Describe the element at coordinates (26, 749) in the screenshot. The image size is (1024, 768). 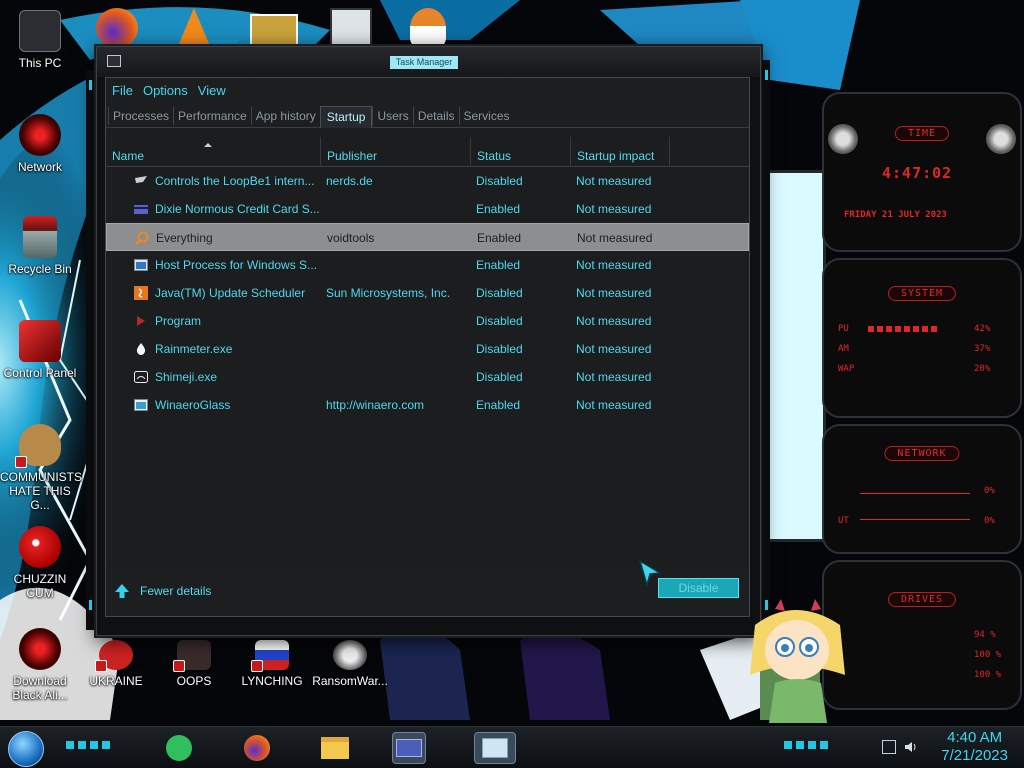
I see `start-button` at that location.